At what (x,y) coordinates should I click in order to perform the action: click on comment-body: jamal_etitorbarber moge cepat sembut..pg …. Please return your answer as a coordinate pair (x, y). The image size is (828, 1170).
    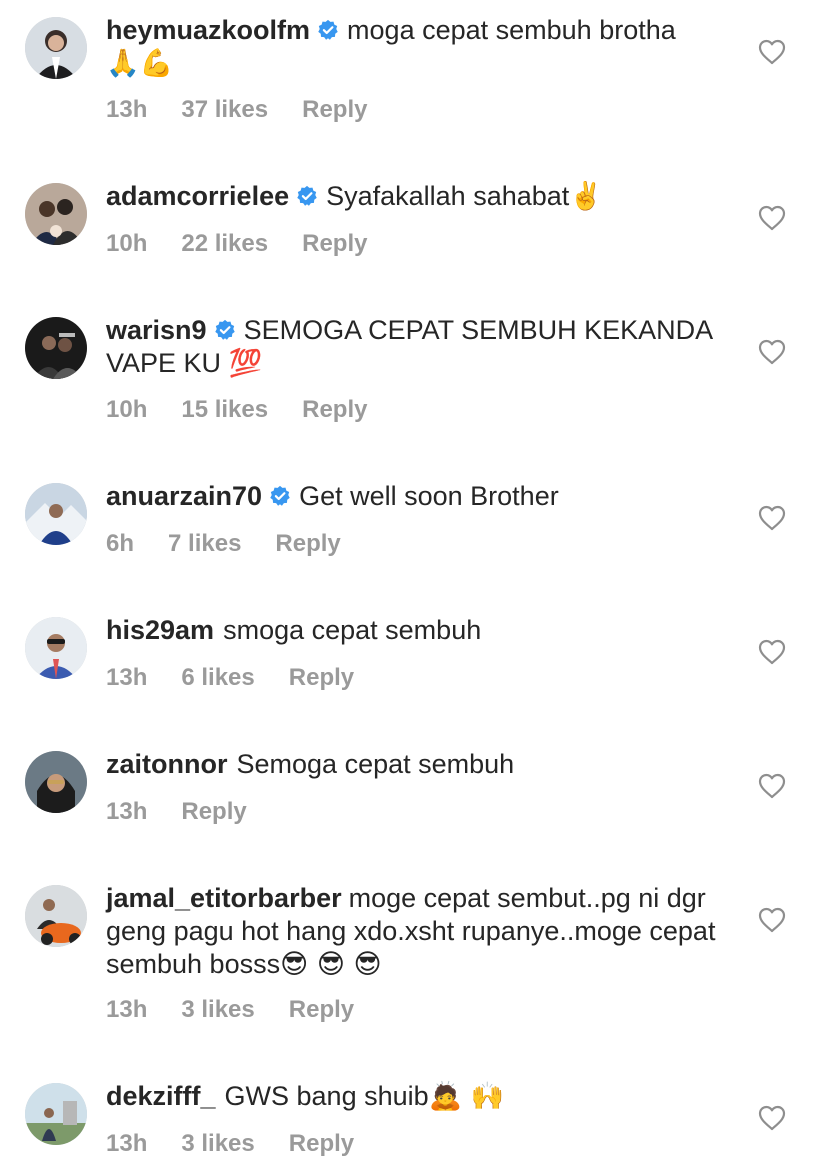
    Looking at the image, I should click on (416, 931).